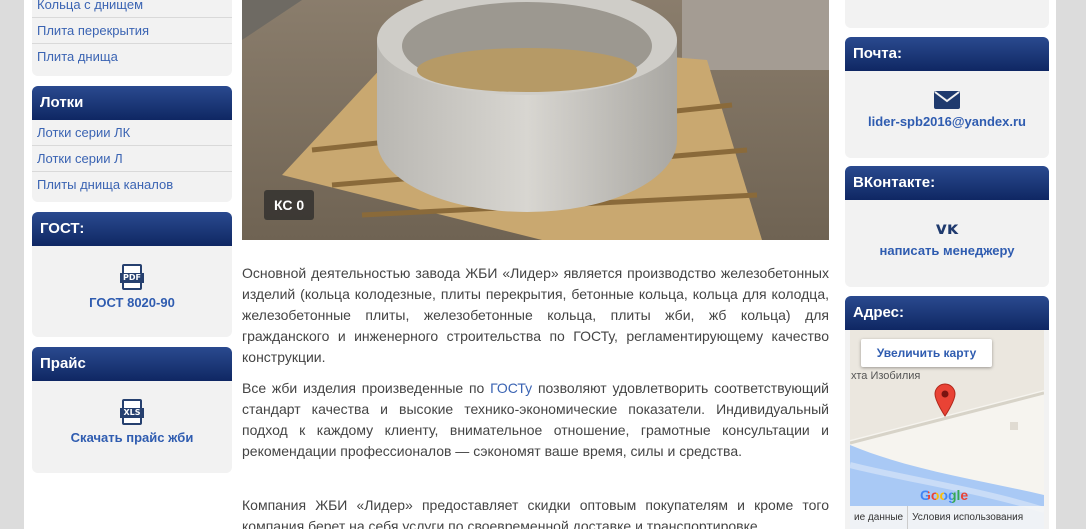 The width and height of the screenshot is (1086, 529). What do you see at coordinates (289, 205) in the screenshot?
I see `photo-caption: КС 0` at bounding box center [289, 205].